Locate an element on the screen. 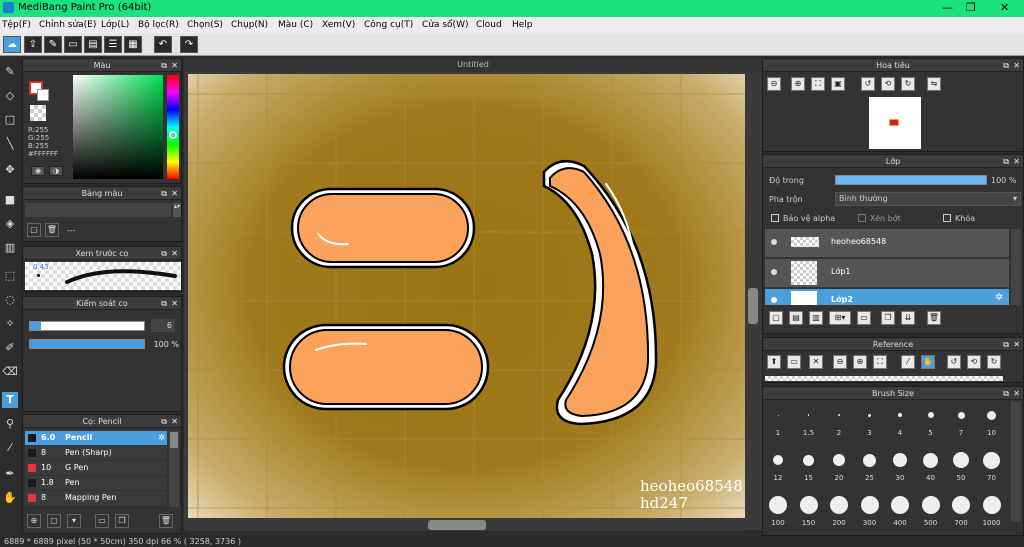  menu-select: Chọn(S) is located at coordinates (205, 25).